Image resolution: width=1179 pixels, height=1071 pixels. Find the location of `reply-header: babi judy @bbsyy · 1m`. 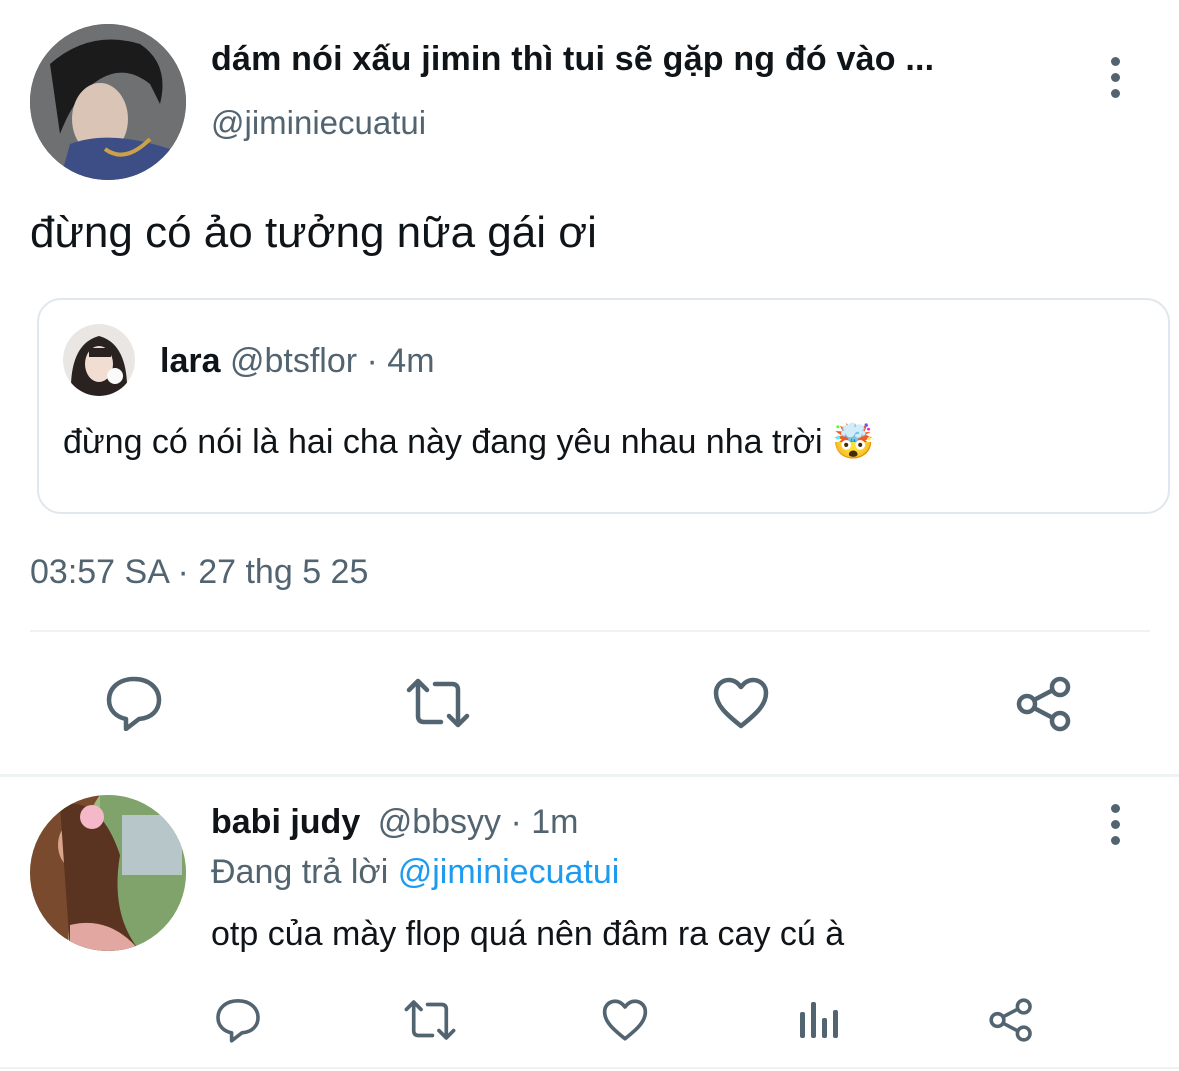

reply-header: babi judy @bbsyy · 1m is located at coordinates (395, 822).